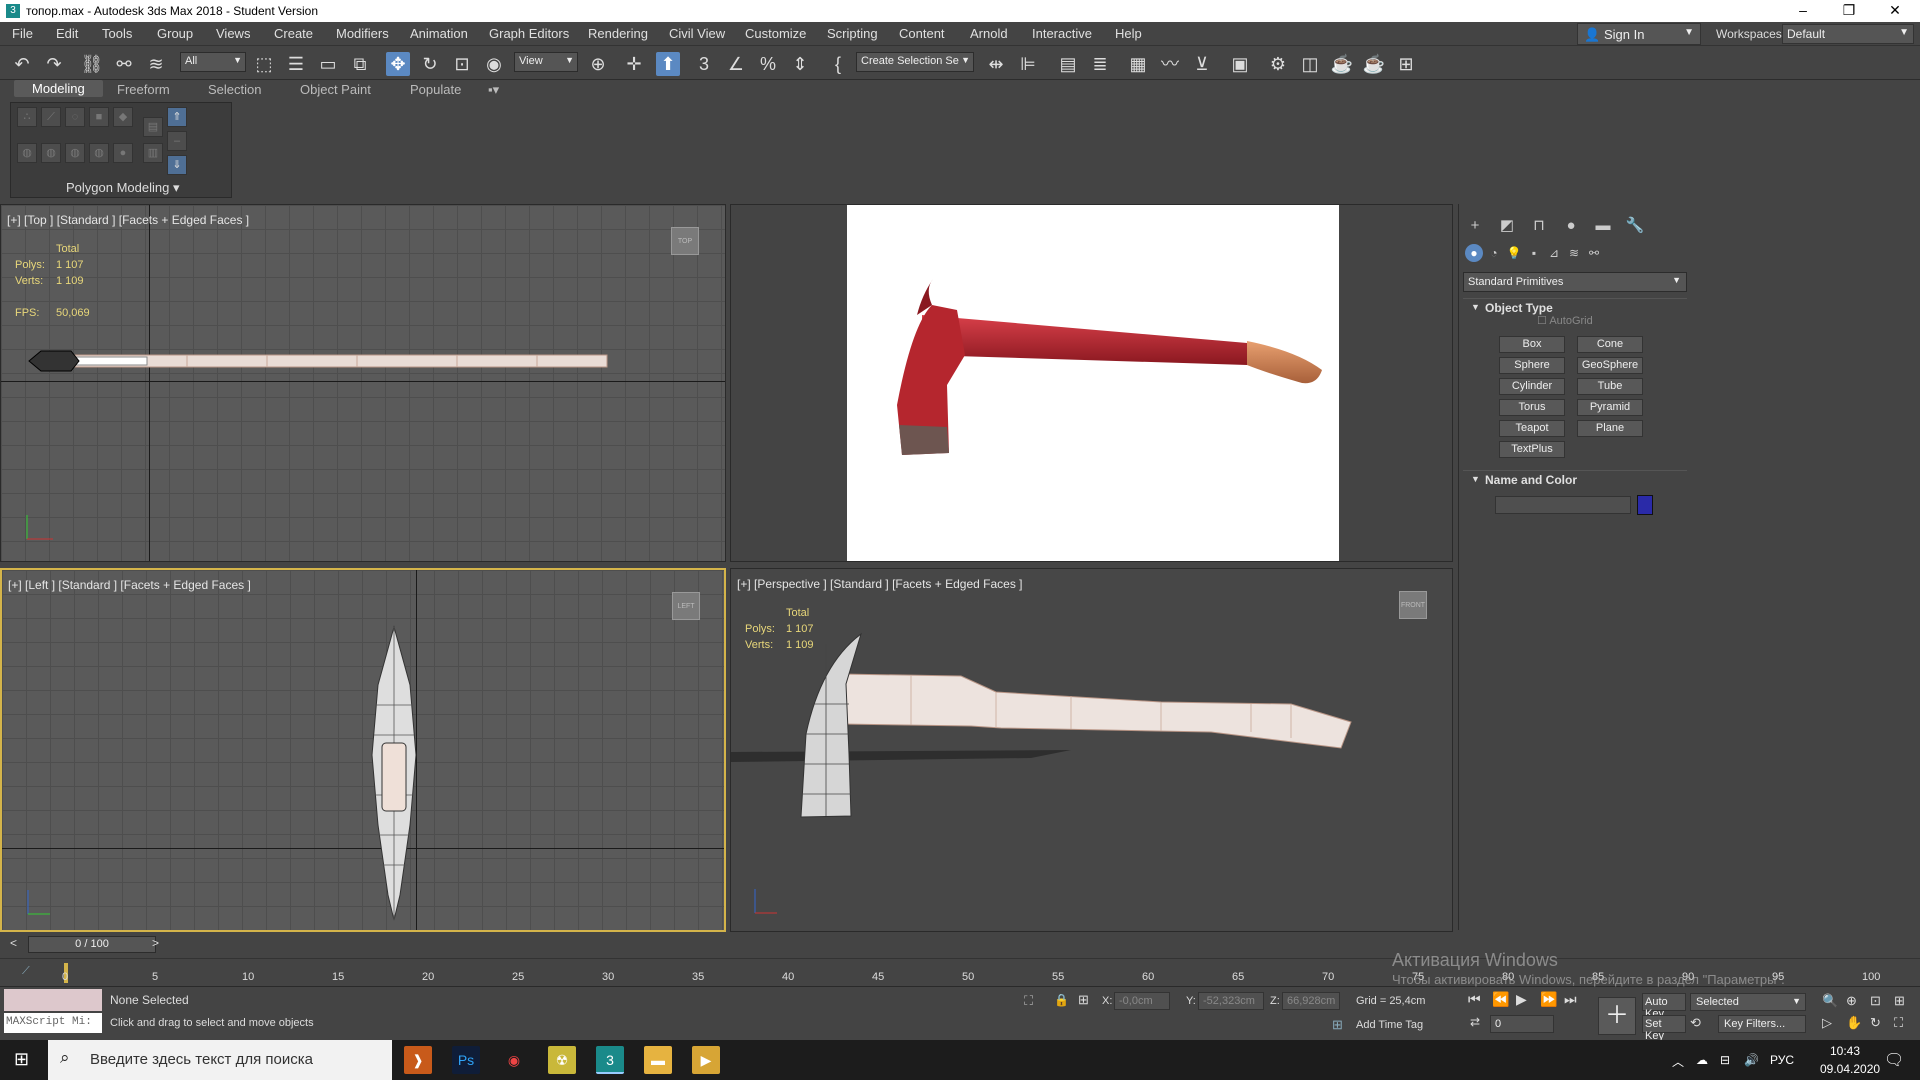 The width and height of the screenshot is (1920, 1080). What do you see at coordinates (1413, 605) in the screenshot?
I see `viewcube: FRONT` at bounding box center [1413, 605].